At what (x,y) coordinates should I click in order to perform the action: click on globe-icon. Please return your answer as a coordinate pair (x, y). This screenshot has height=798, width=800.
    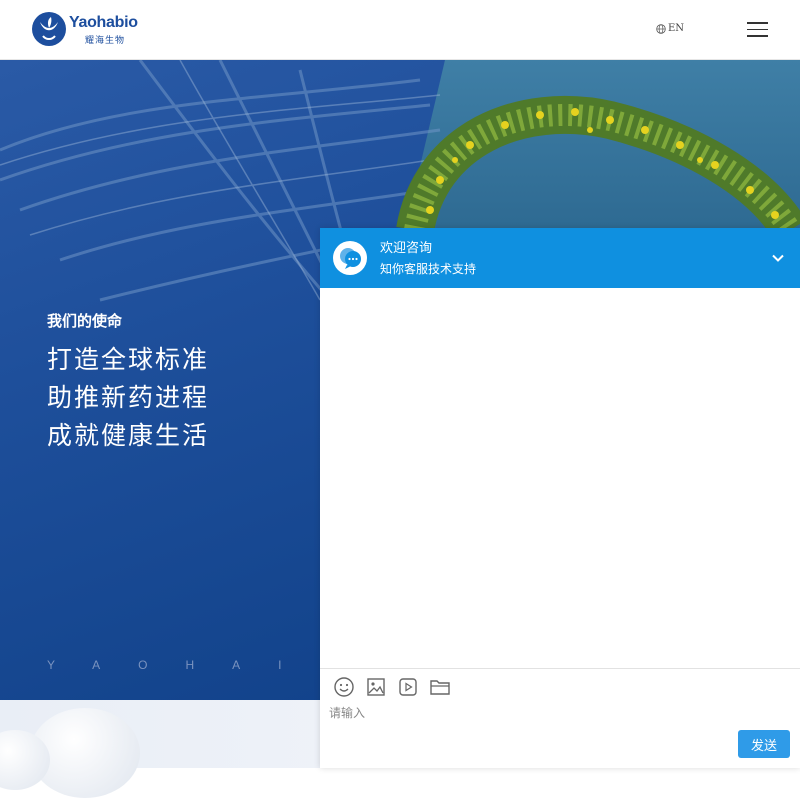
    Looking at the image, I should click on (661, 28).